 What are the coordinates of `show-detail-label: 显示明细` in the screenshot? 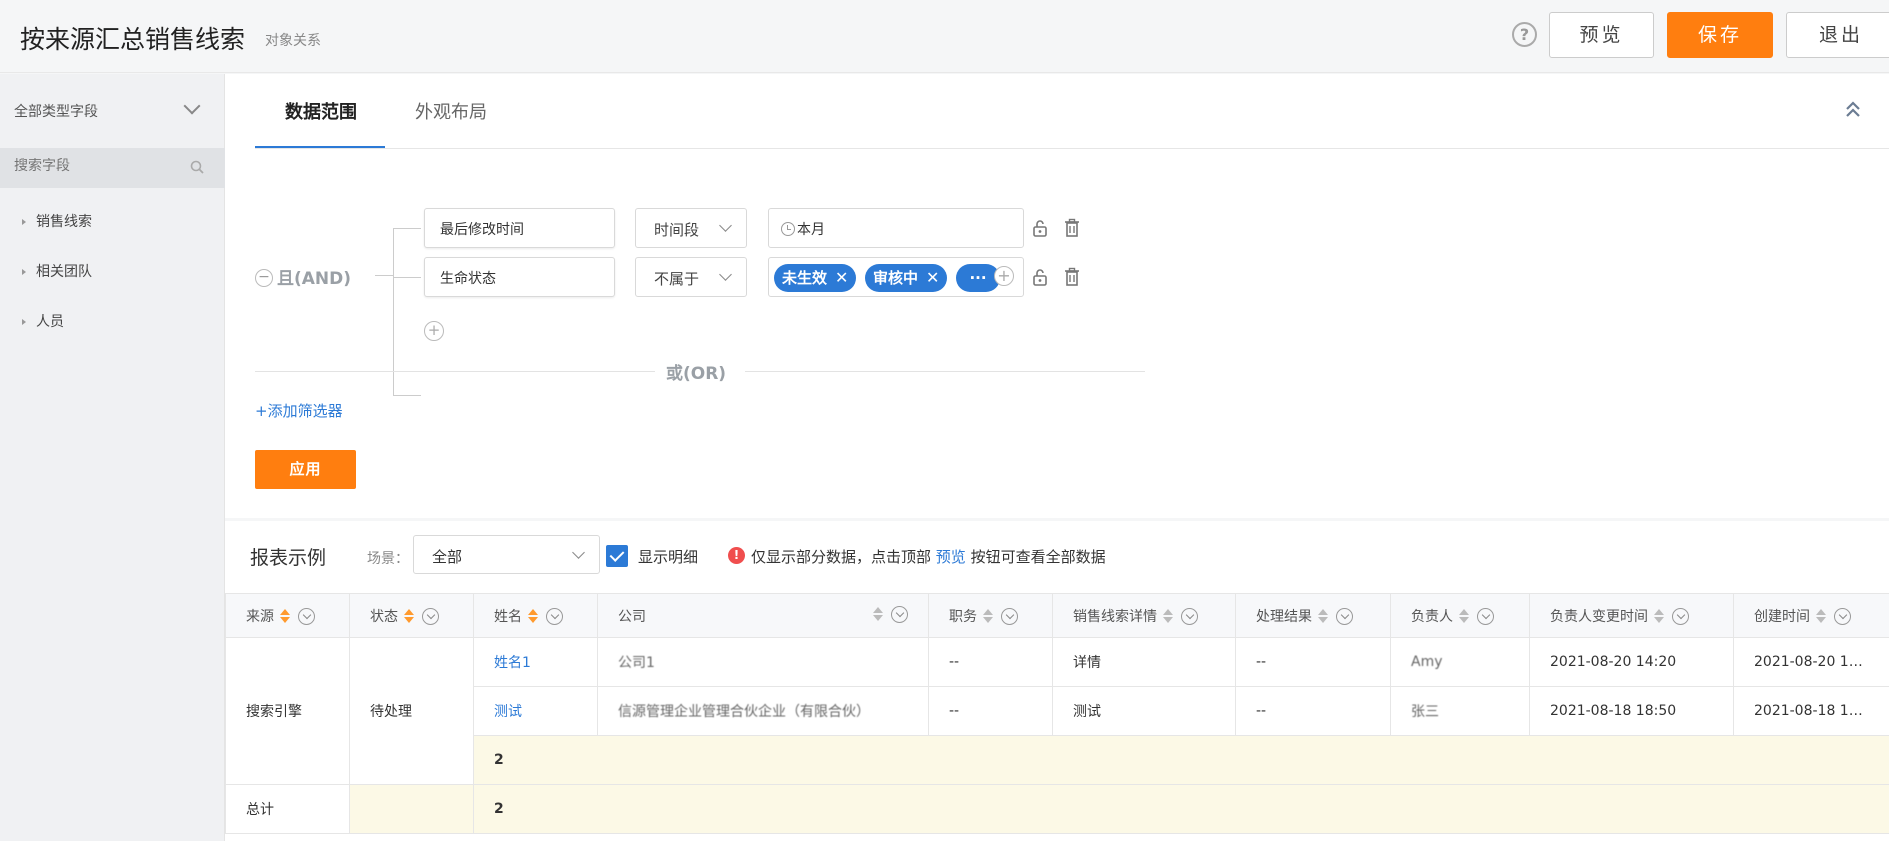 It's located at (668, 556).